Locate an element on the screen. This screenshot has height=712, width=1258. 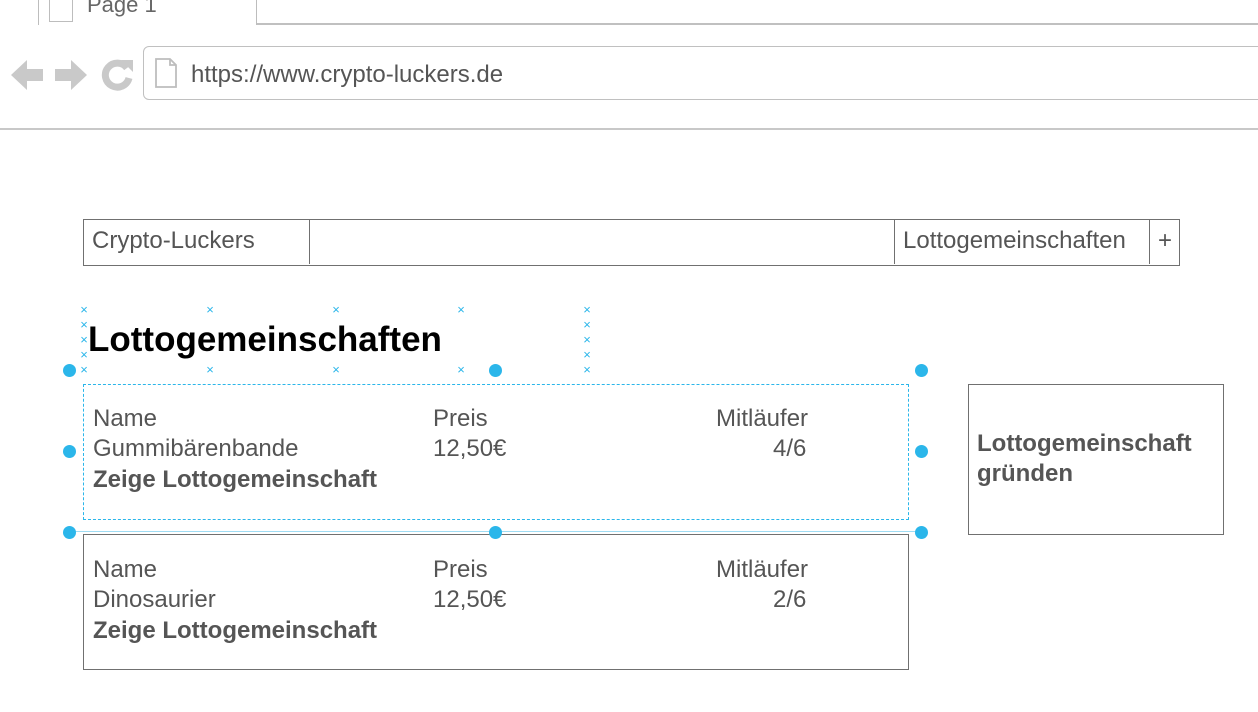
create-group-box: Lottogemeinschaft gründen is located at coordinates (1096, 459).